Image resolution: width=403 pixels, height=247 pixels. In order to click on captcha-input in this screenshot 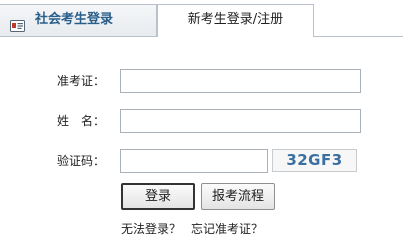, I will do `click(194, 161)`.